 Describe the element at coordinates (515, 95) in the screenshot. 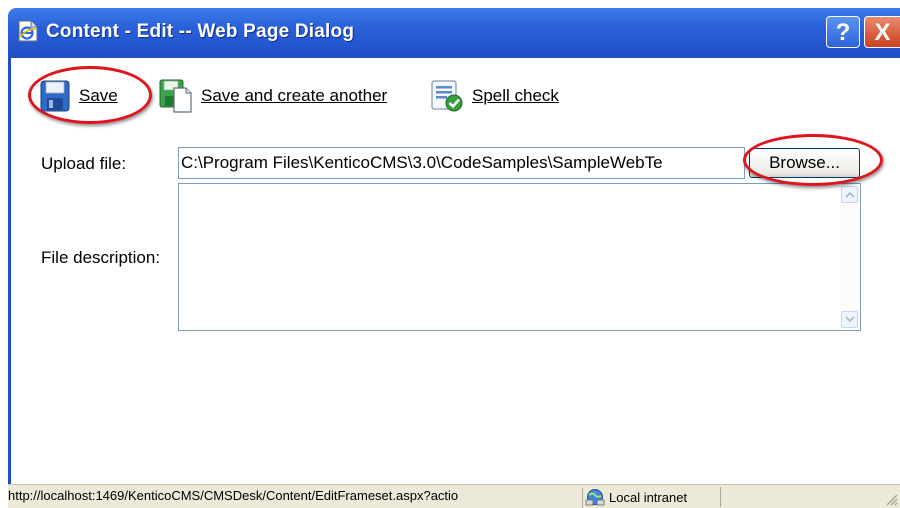

I see `spell-check-label: Spell check` at that location.